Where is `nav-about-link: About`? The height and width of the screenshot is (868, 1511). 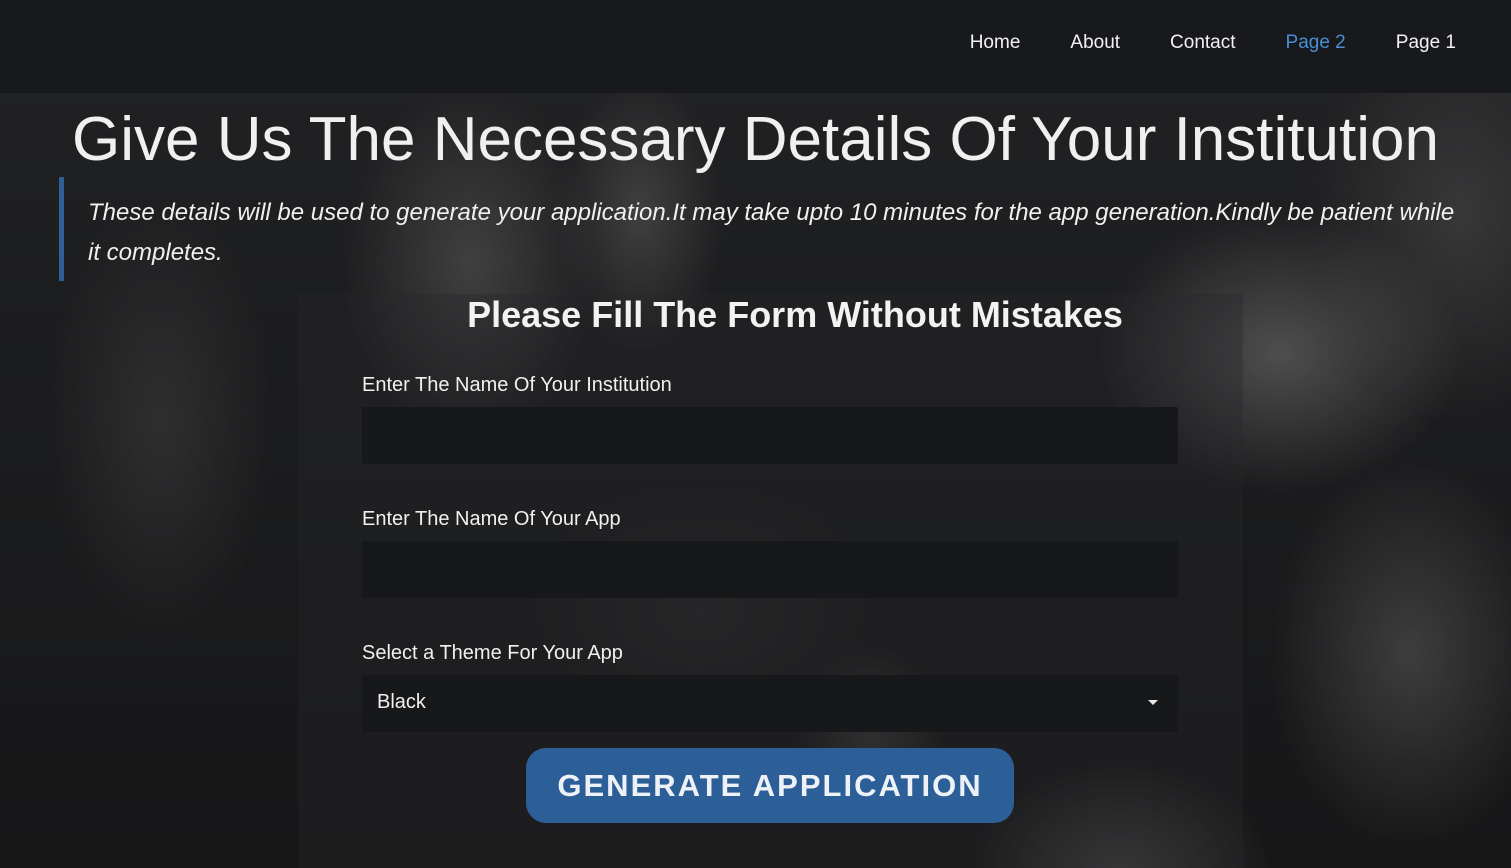
nav-about-link: About is located at coordinates (1095, 43).